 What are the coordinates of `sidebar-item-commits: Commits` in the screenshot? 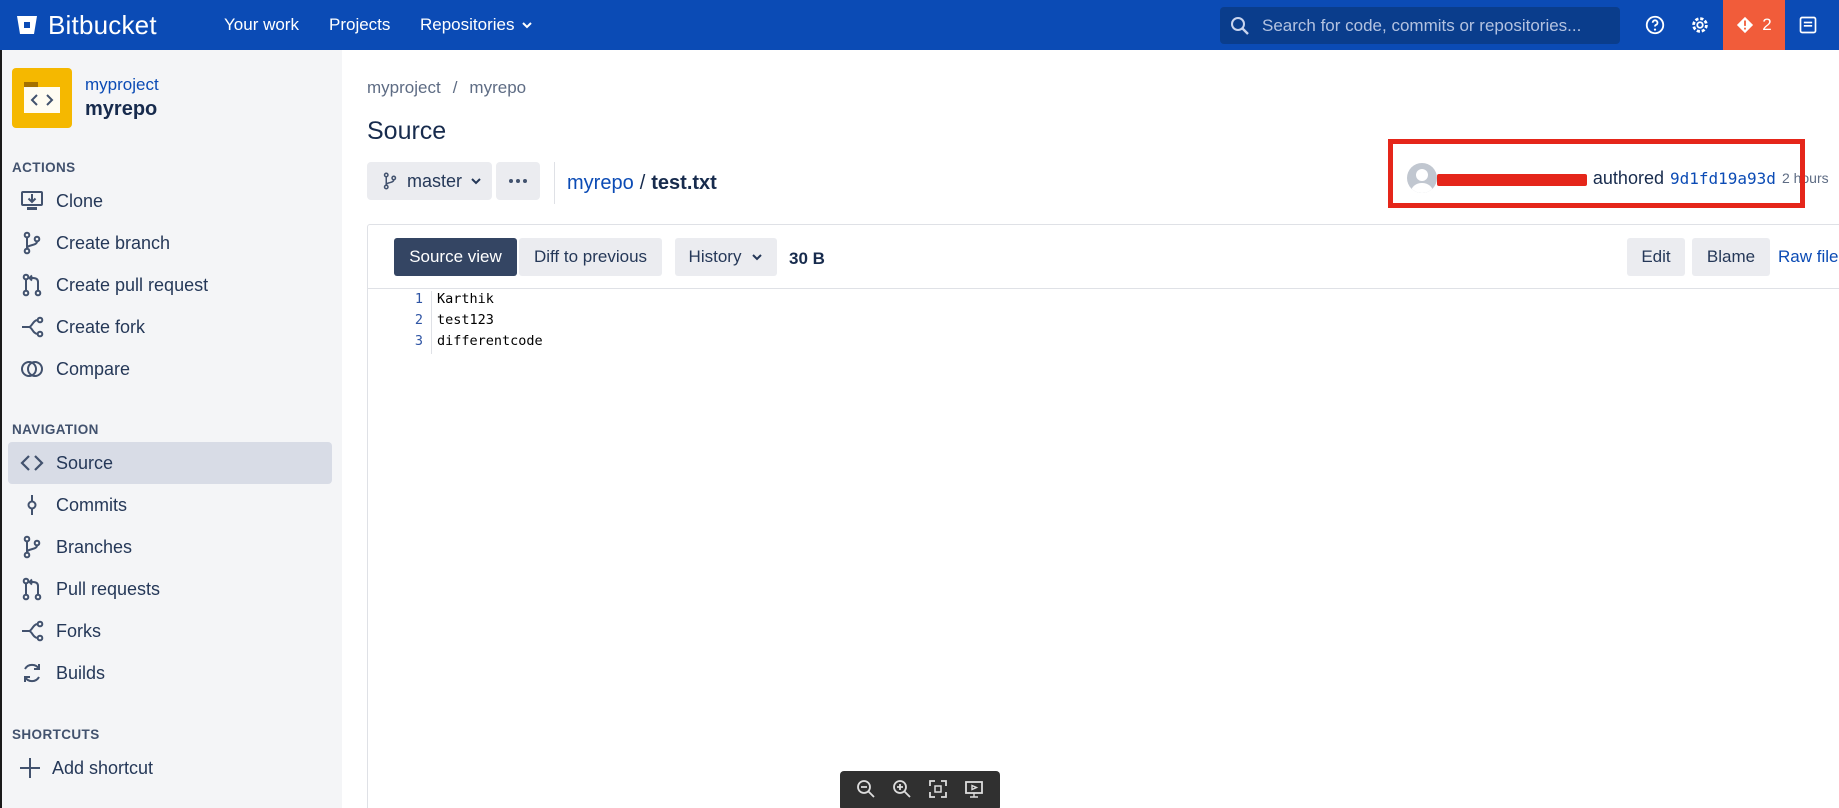 It's located at (170, 505).